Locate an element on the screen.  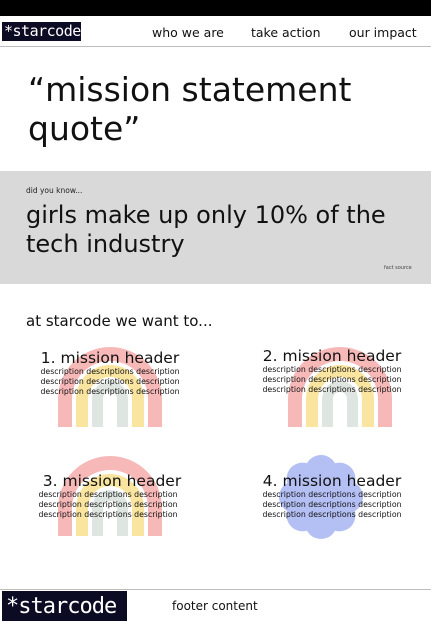
nav-our-impact: our impact is located at coordinates (383, 32).